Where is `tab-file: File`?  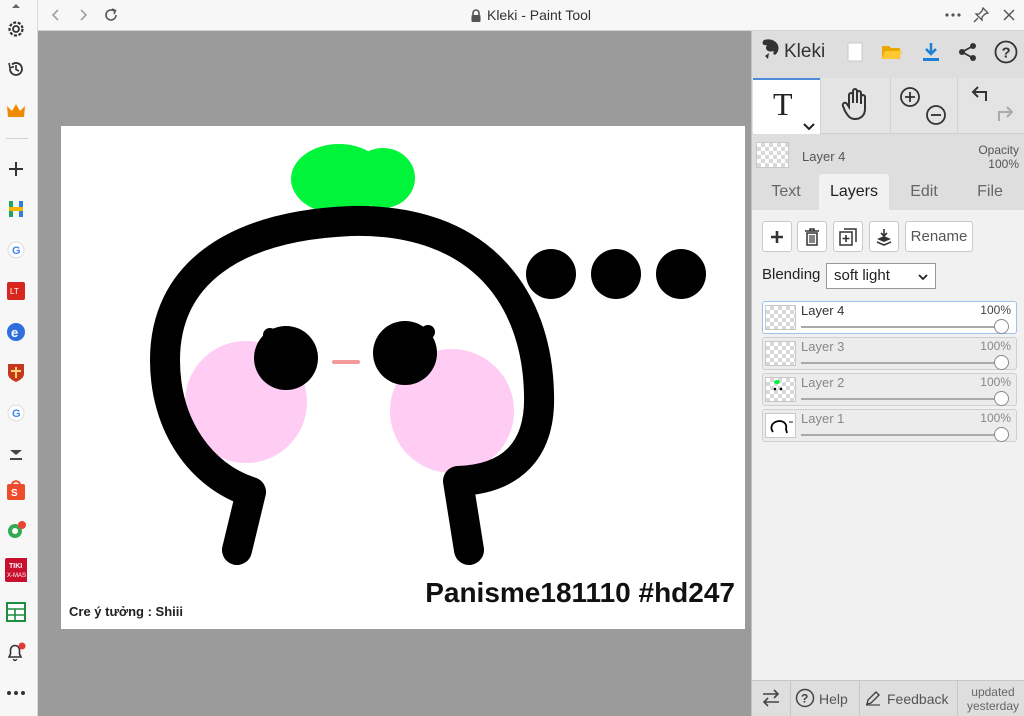
tab-file: File is located at coordinates (990, 192).